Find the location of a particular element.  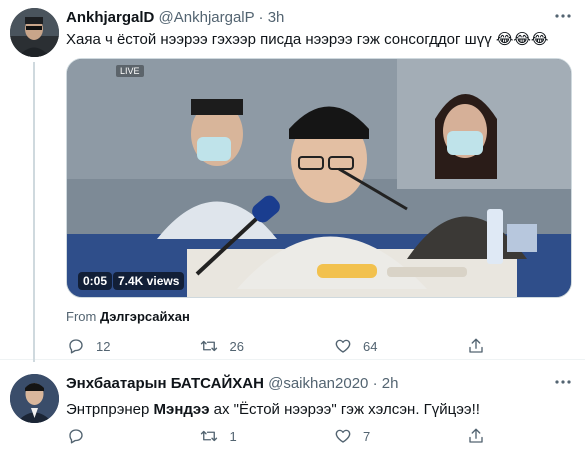

live-badge: LIVE is located at coordinates (130, 71).